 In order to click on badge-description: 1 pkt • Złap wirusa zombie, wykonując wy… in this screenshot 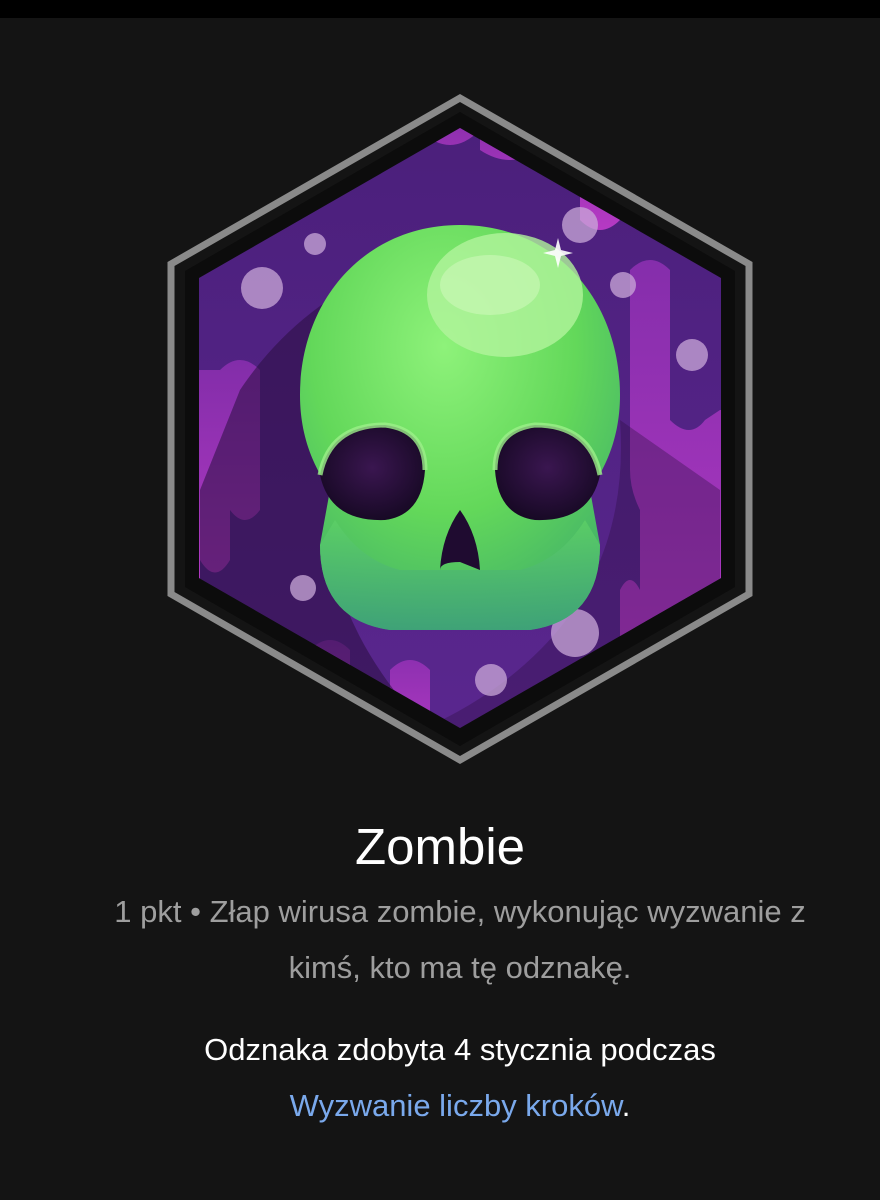, I will do `click(460, 939)`.